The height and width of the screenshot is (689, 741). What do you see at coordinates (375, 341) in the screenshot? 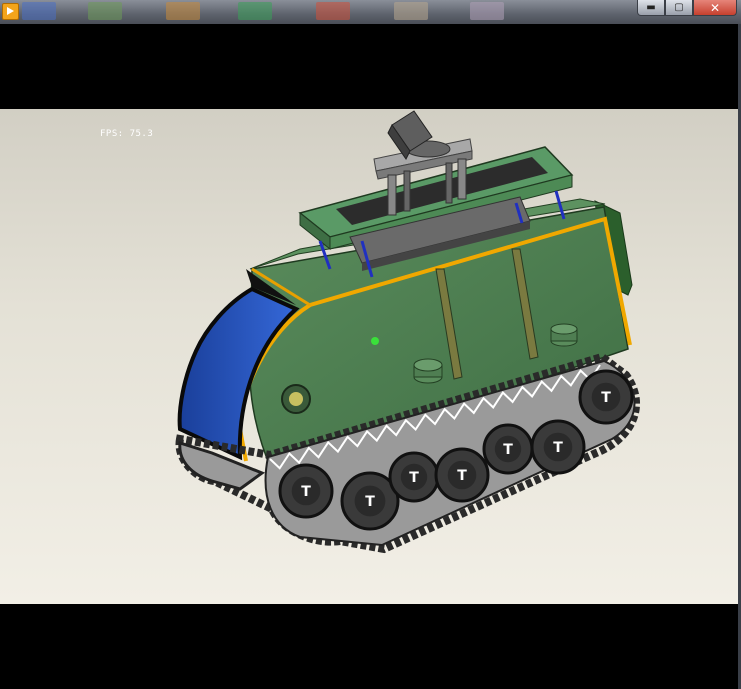
I see `green-indicator` at bounding box center [375, 341].